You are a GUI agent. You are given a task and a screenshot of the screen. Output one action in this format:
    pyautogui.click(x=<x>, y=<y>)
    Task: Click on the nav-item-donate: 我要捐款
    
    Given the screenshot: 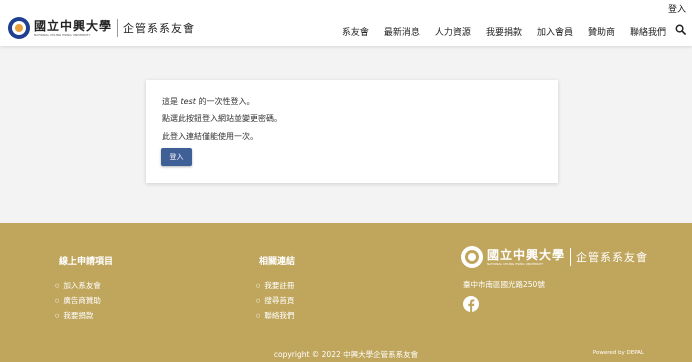 What is the action you would take?
    pyautogui.click(x=504, y=31)
    